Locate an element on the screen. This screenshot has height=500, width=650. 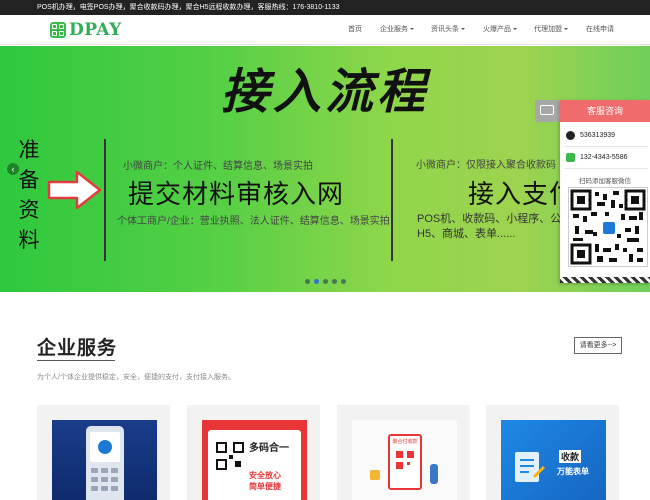
wechat-contact: 132-4343-5586 is located at coordinates (597, 157).